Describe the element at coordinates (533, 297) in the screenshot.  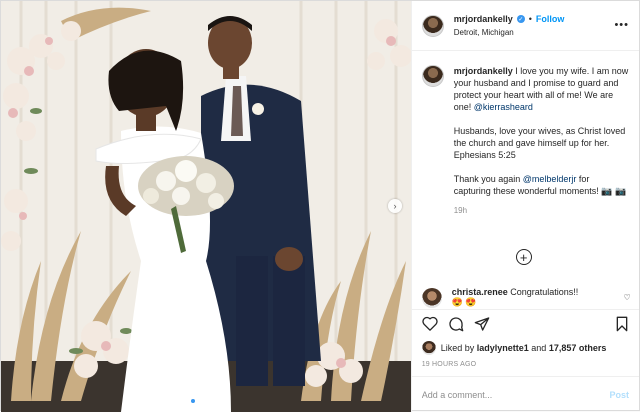
I see `comment-text: christa.renee Congratulations!! 😍 😍` at that location.